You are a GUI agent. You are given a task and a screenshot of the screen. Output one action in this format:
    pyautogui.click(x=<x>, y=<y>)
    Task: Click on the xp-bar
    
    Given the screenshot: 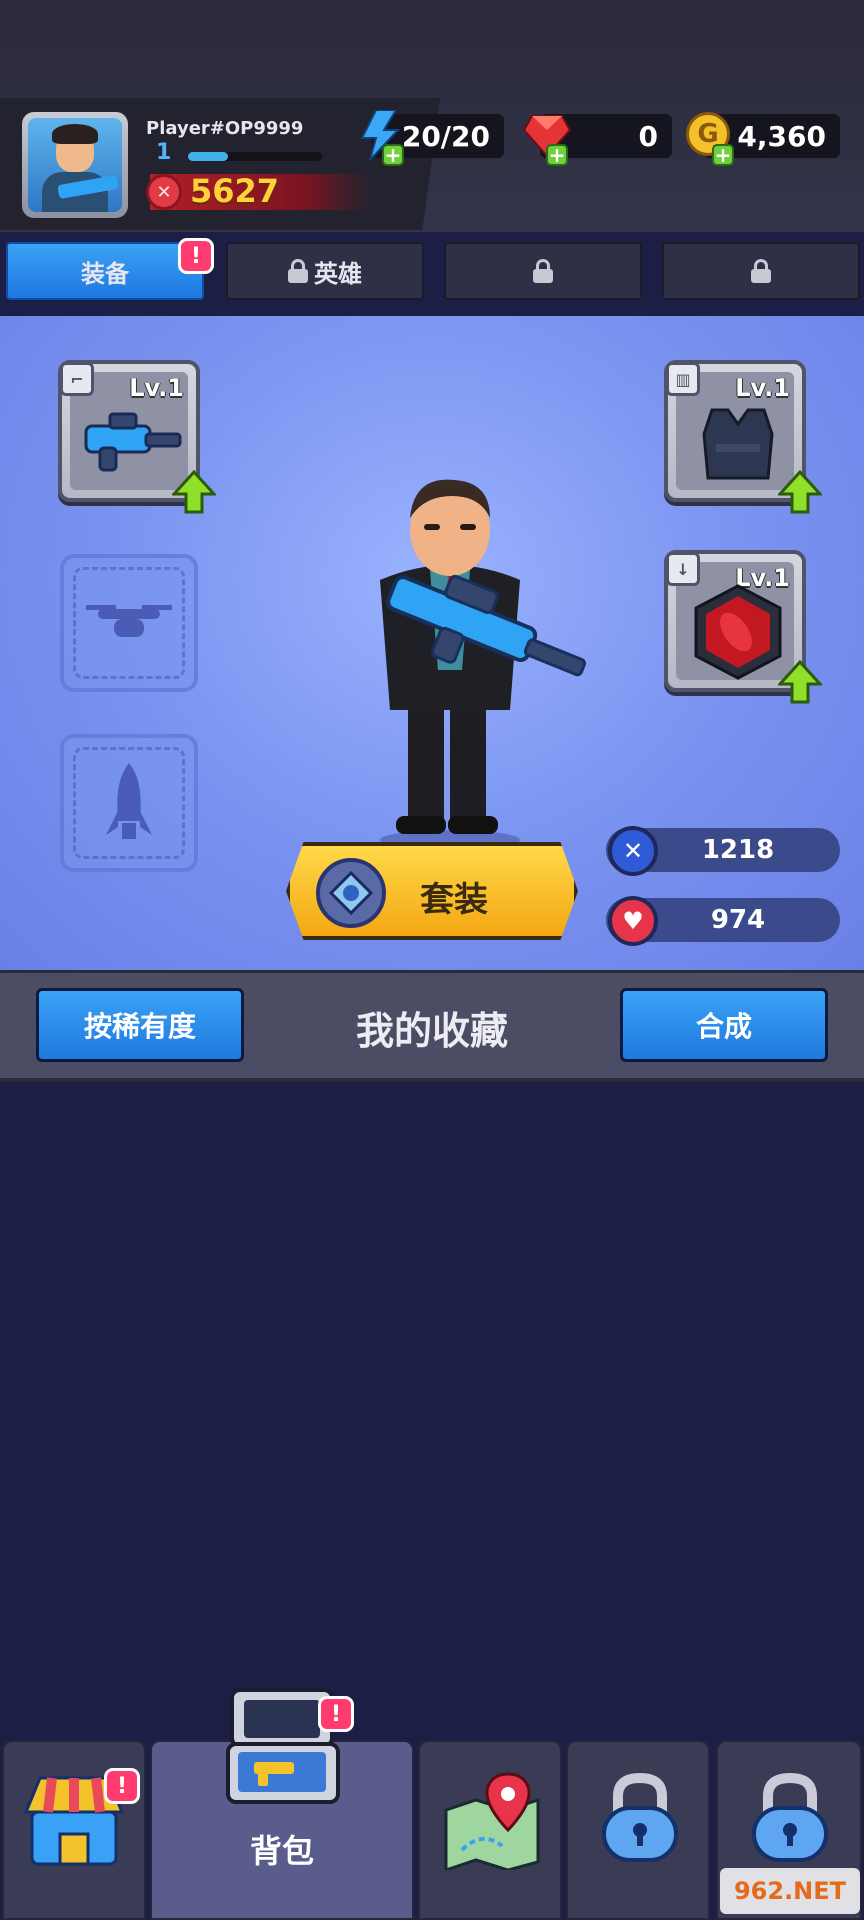 What is the action you would take?
    pyautogui.click(x=255, y=156)
    